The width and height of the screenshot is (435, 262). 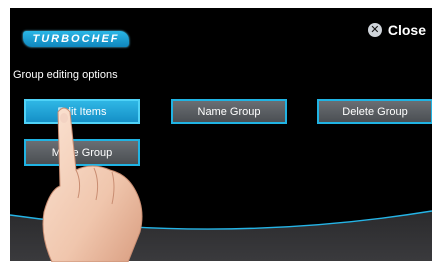 I want to click on x-circle-icon: ✕, so click(x=374, y=30).